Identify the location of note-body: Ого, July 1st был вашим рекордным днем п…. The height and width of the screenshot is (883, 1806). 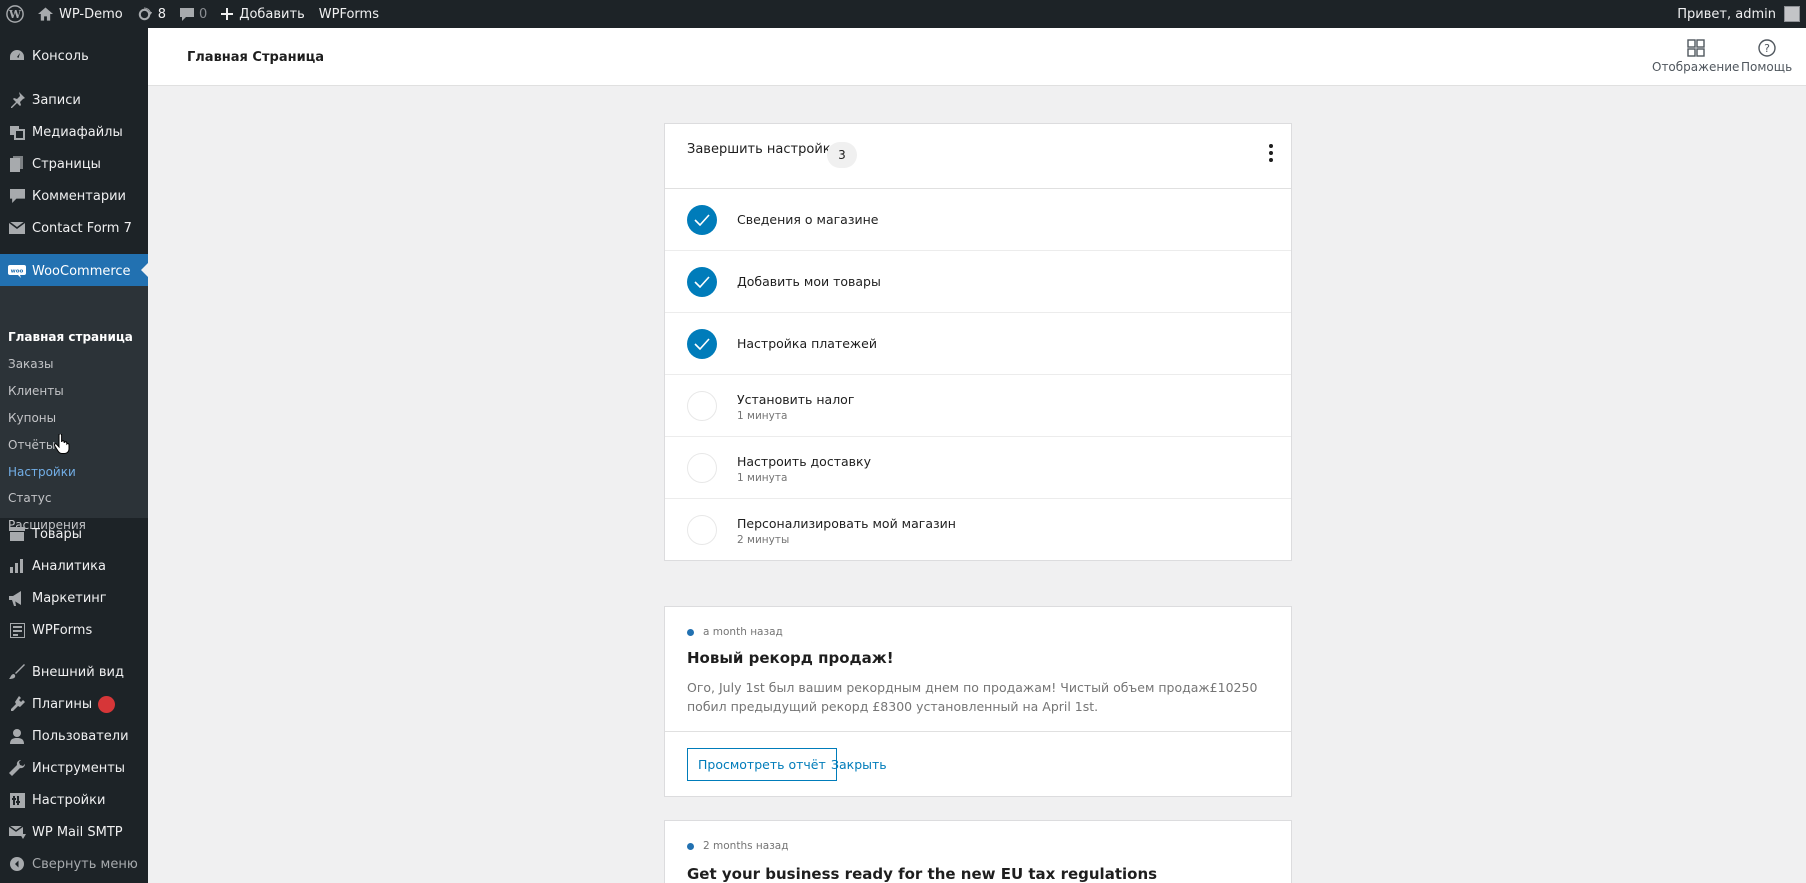
(972, 697).